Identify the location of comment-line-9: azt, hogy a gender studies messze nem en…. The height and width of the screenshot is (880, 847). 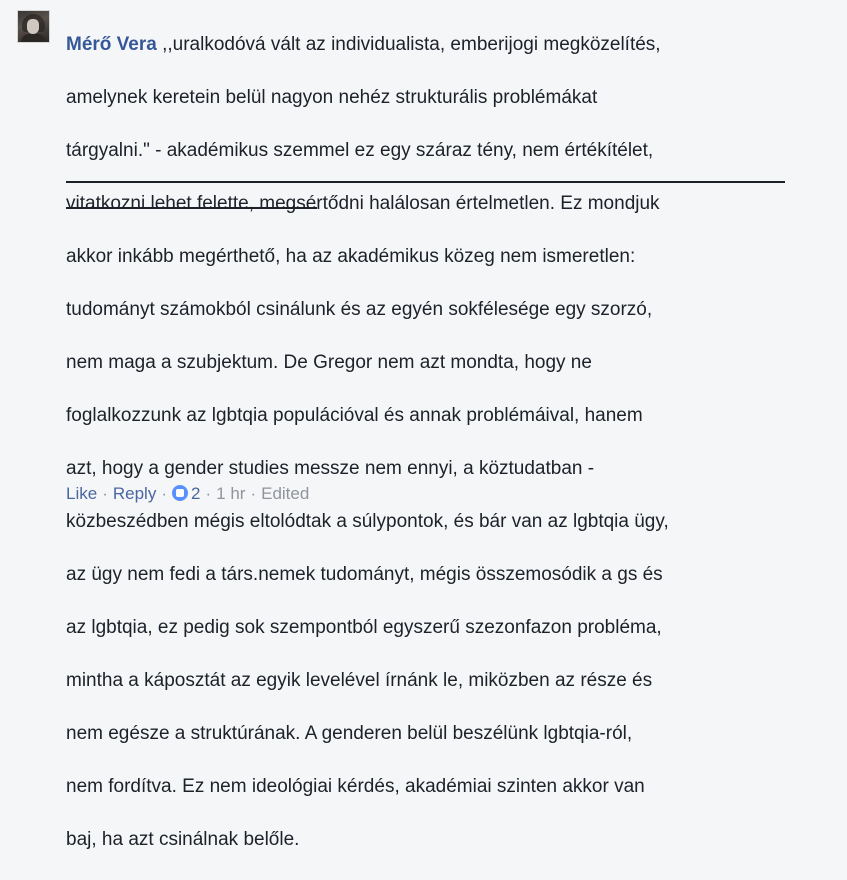
(330, 468).